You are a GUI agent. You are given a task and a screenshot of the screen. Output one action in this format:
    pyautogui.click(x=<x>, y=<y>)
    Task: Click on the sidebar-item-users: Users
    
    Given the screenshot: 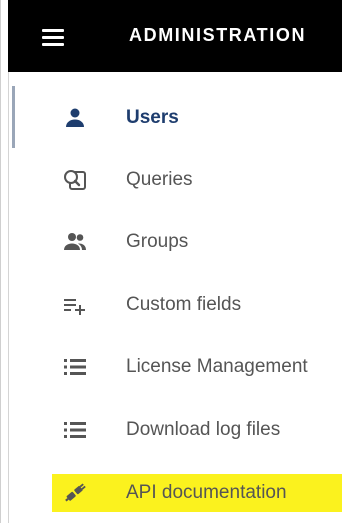 What is the action you would take?
    pyautogui.click(x=119, y=118)
    